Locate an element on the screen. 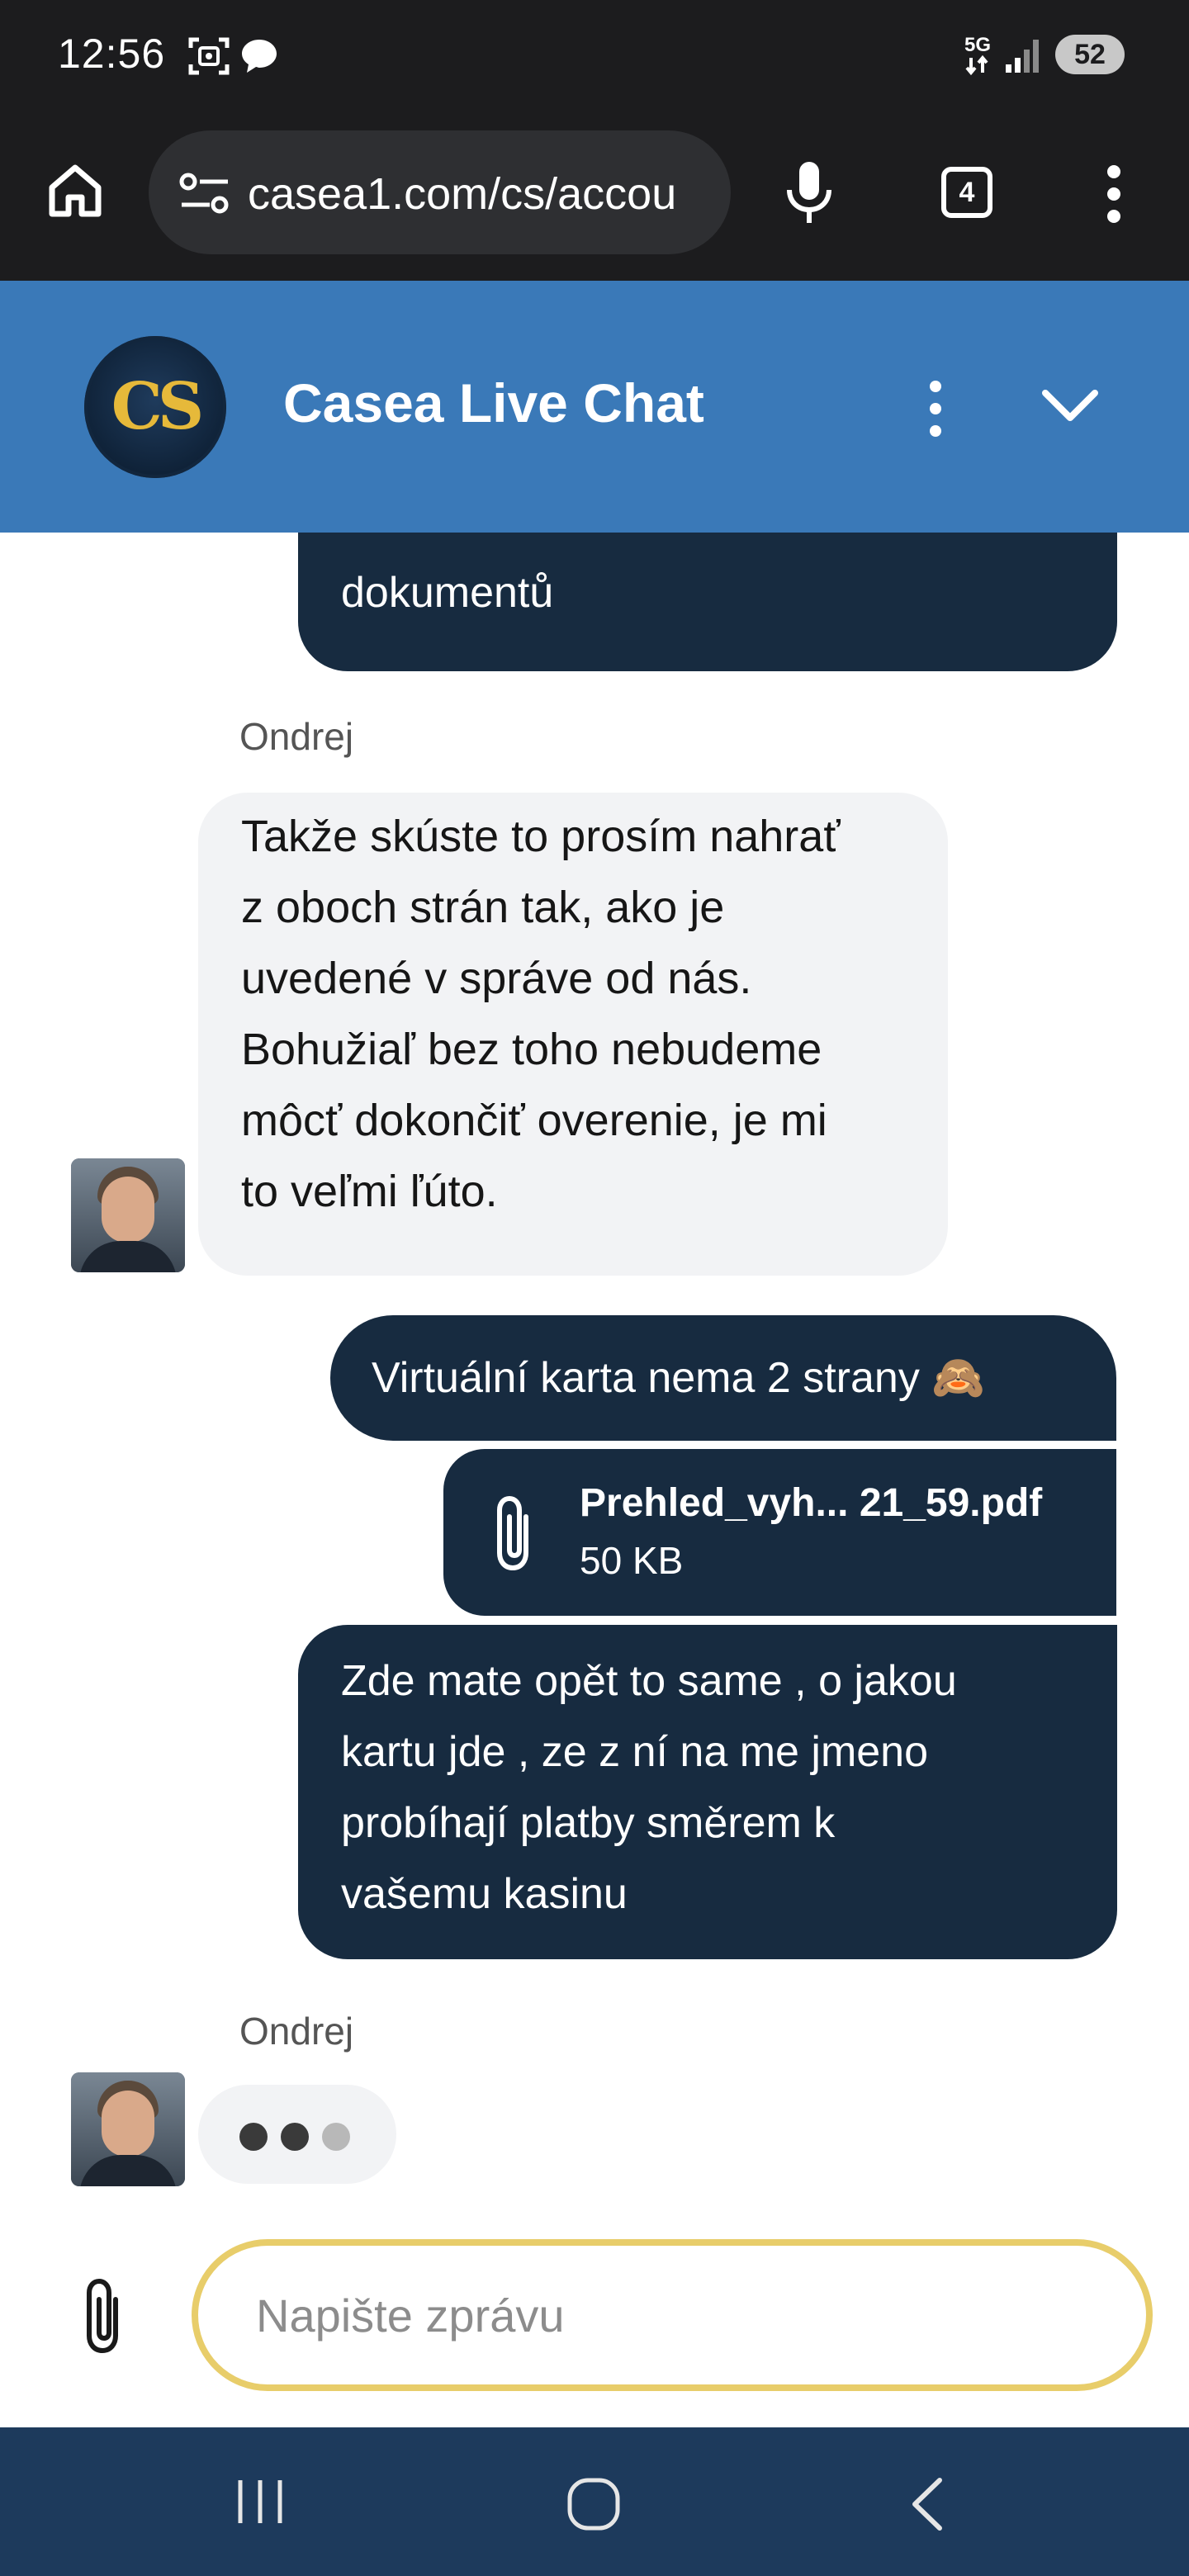 The image size is (1189, 2576). screenshot-icon is located at coordinates (209, 58).